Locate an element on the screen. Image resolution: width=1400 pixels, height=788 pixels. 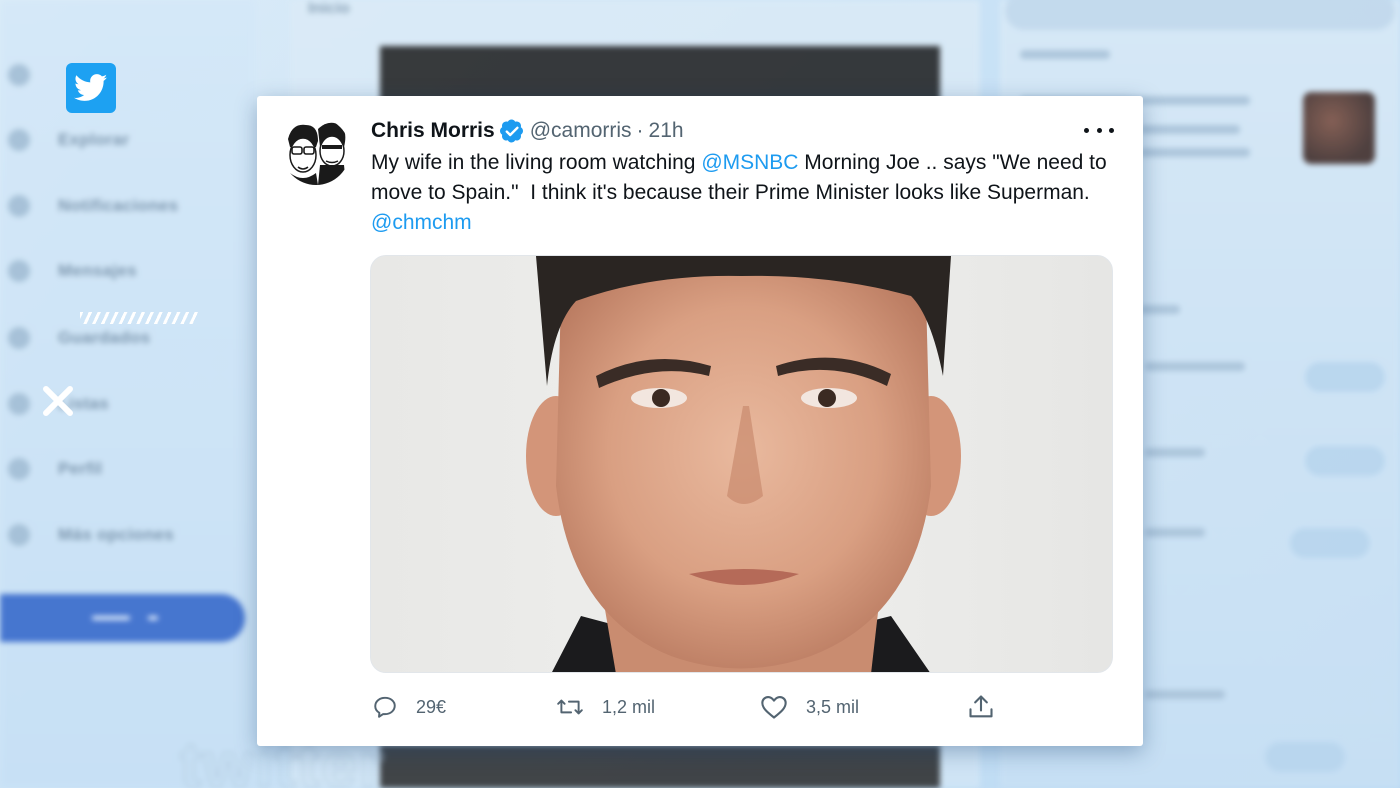
bg-search-bar is located at coordinates (1200, 15).